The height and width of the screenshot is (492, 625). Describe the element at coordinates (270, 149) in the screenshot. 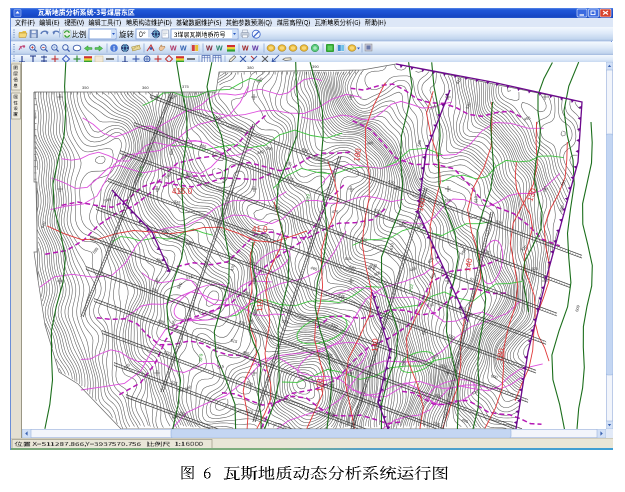

I see `svg-text: 590` at that location.